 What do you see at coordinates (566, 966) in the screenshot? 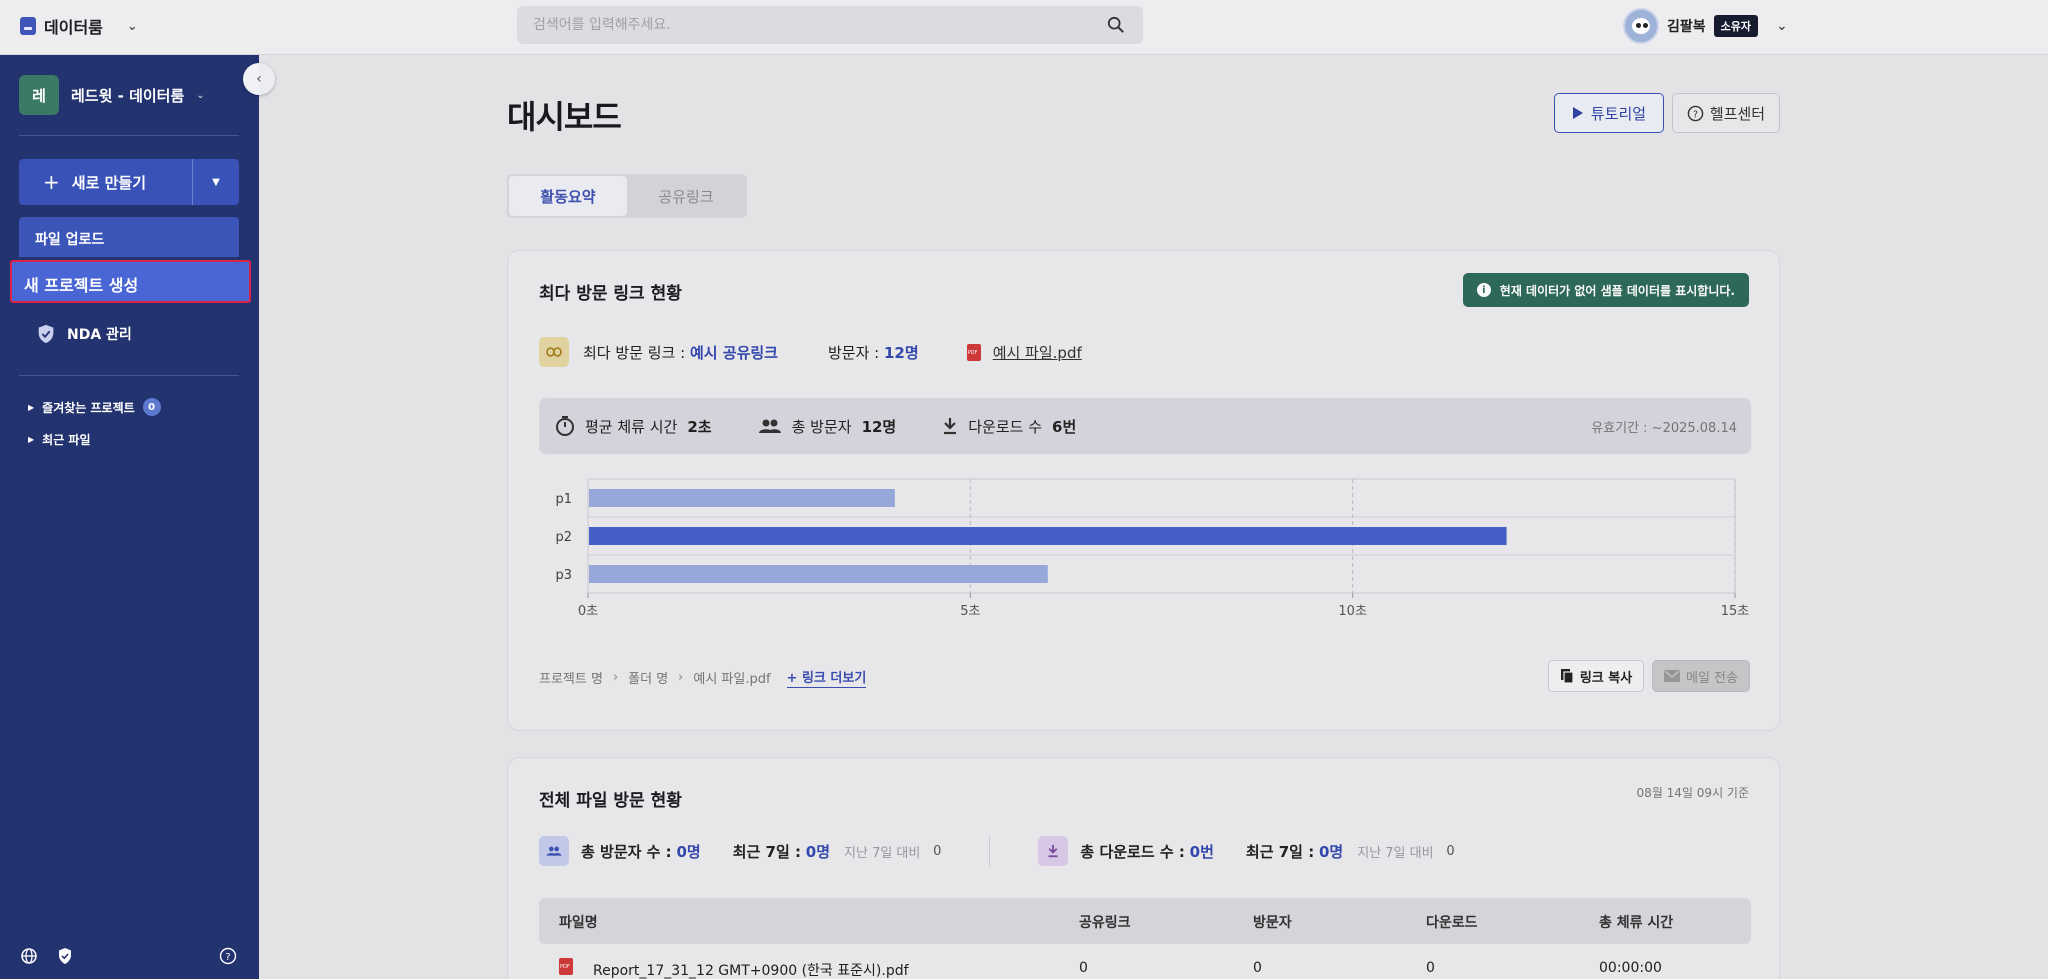
I see `pdf-icon` at bounding box center [566, 966].